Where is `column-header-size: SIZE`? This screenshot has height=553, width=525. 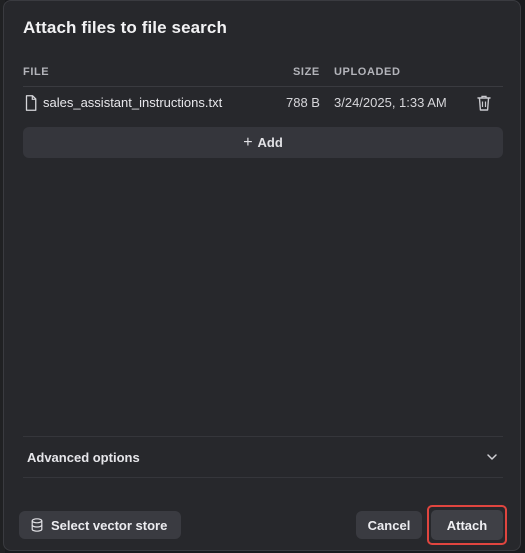
column-header-size: SIZE is located at coordinates (306, 72).